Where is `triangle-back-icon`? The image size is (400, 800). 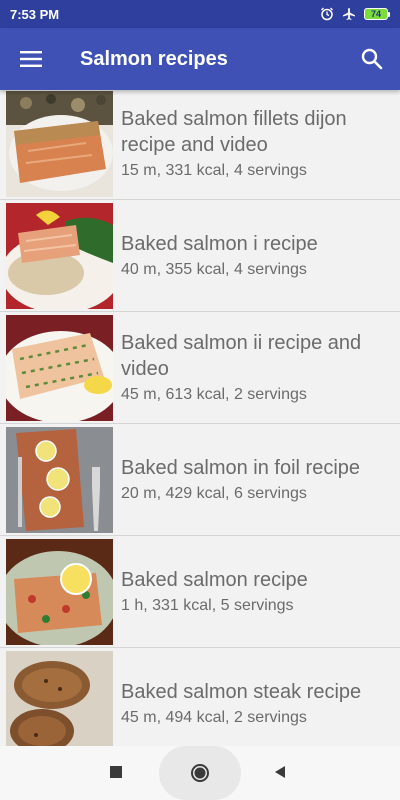
triangle-back-icon is located at coordinates (280, 772).